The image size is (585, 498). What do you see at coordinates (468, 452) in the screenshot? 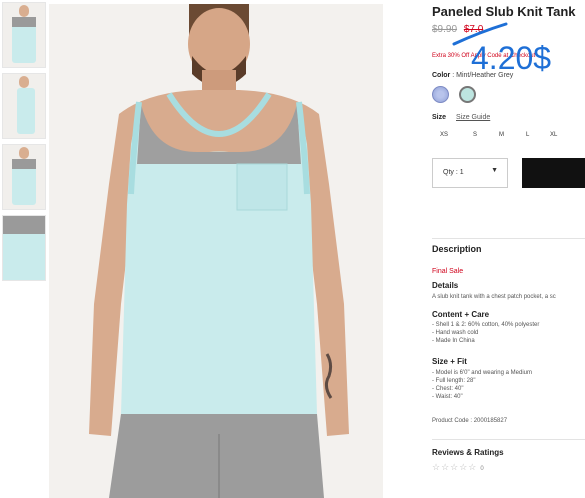
I see `reviews-heading: Reviews & Ratings` at bounding box center [468, 452].